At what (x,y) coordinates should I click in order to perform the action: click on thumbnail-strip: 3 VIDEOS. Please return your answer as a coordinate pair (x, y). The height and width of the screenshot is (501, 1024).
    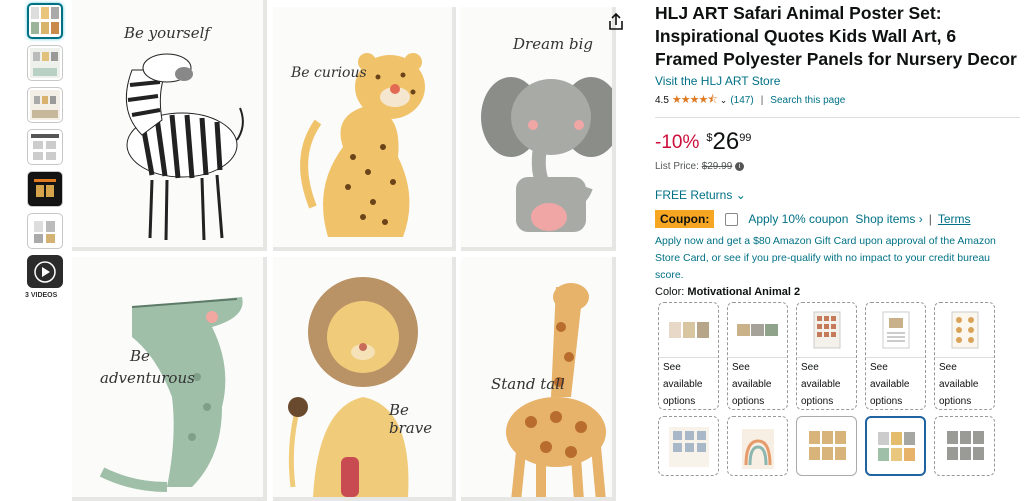
    Looking at the image, I should click on (45, 151).